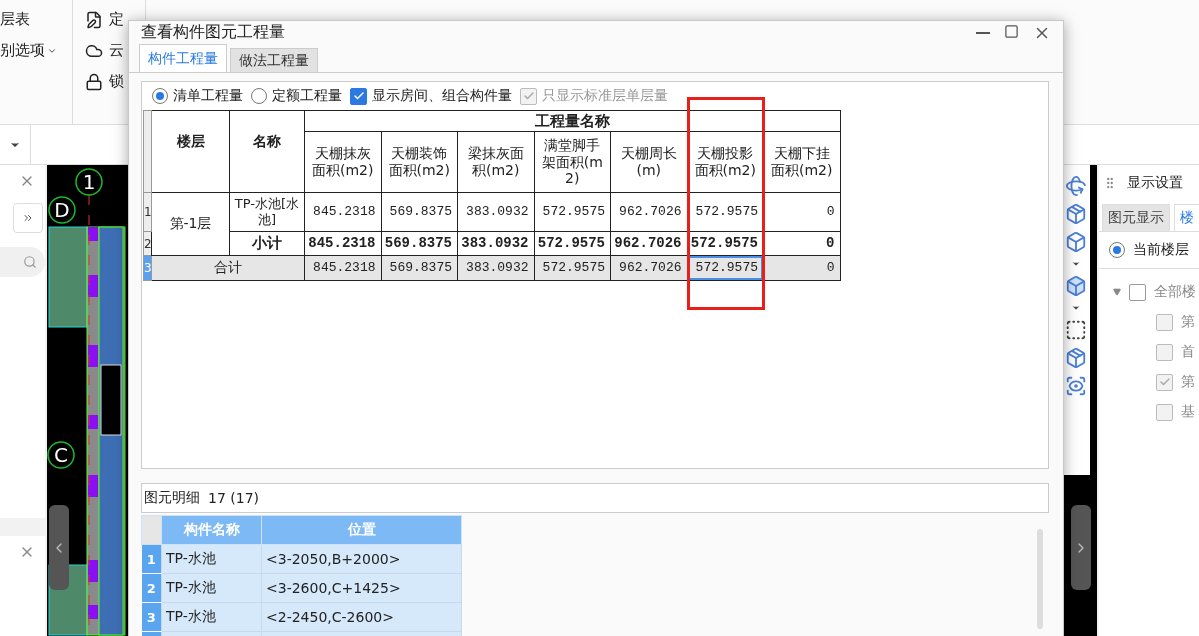 The height and width of the screenshot is (636, 1199). What do you see at coordinates (94, 19) in the screenshot?
I see `edit-icon` at bounding box center [94, 19].